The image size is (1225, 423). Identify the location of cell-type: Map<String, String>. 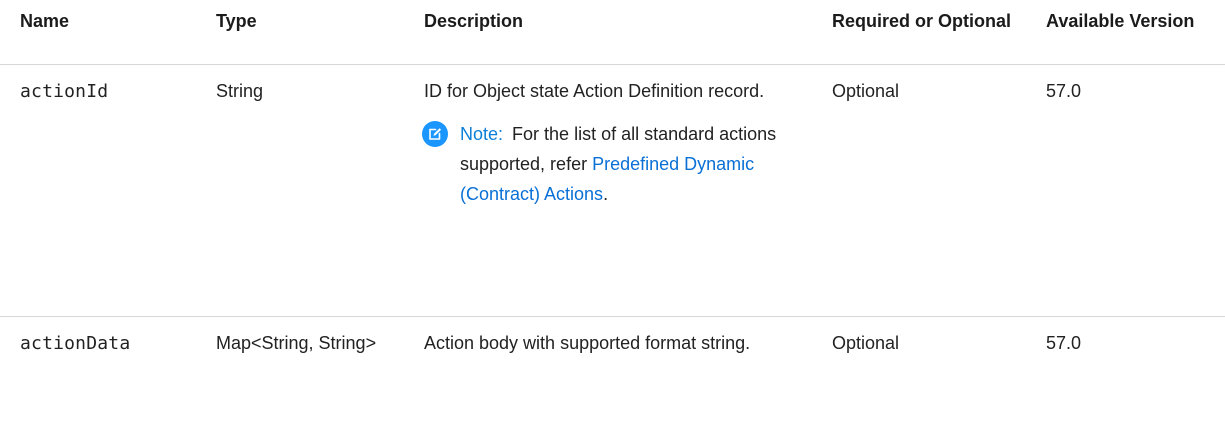
(296, 342).